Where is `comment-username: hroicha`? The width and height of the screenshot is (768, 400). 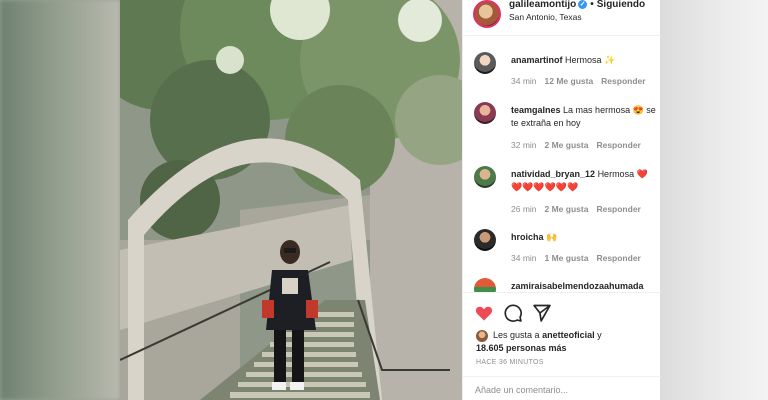
comment-username: hroicha is located at coordinates (527, 237).